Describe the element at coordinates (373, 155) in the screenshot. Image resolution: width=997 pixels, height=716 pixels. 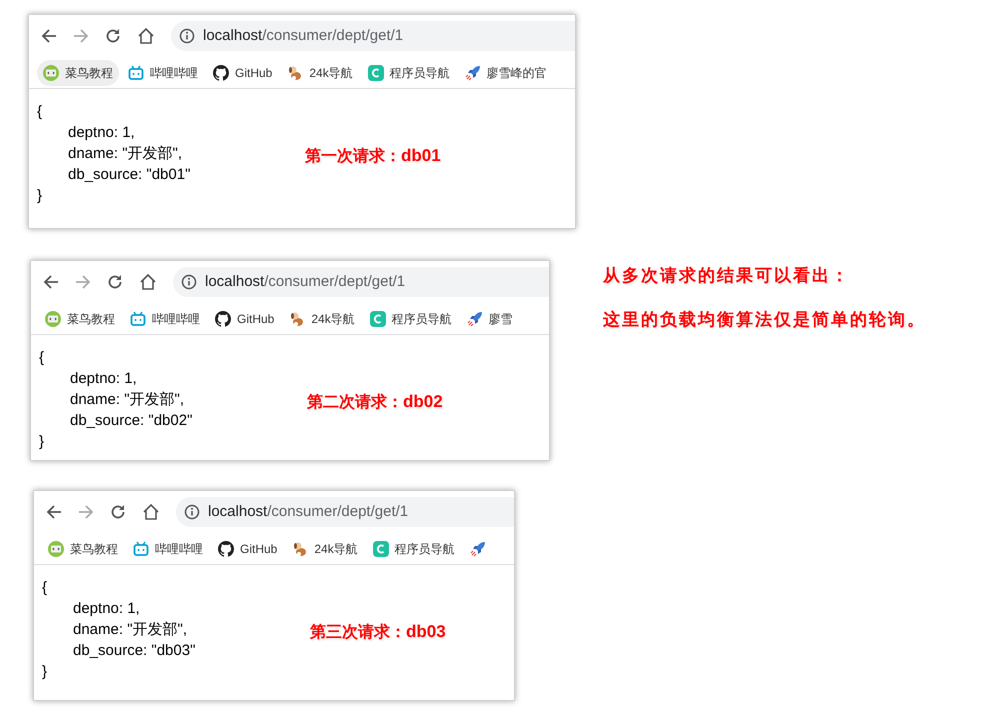
I see `request-note: 第一次请求：db01` at that location.